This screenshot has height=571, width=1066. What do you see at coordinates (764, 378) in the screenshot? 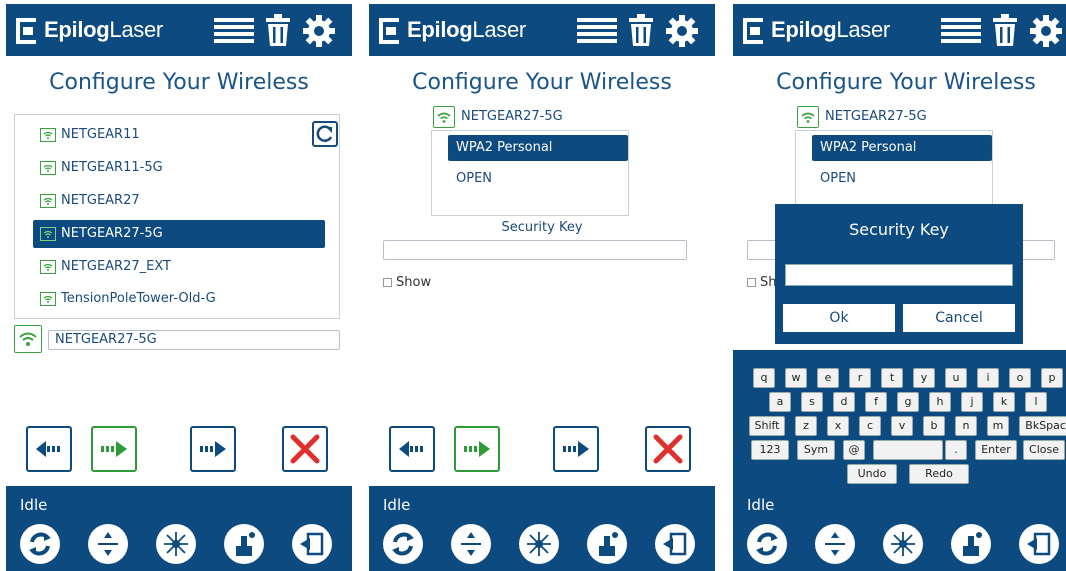
I see `key-q: q` at bounding box center [764, 378].